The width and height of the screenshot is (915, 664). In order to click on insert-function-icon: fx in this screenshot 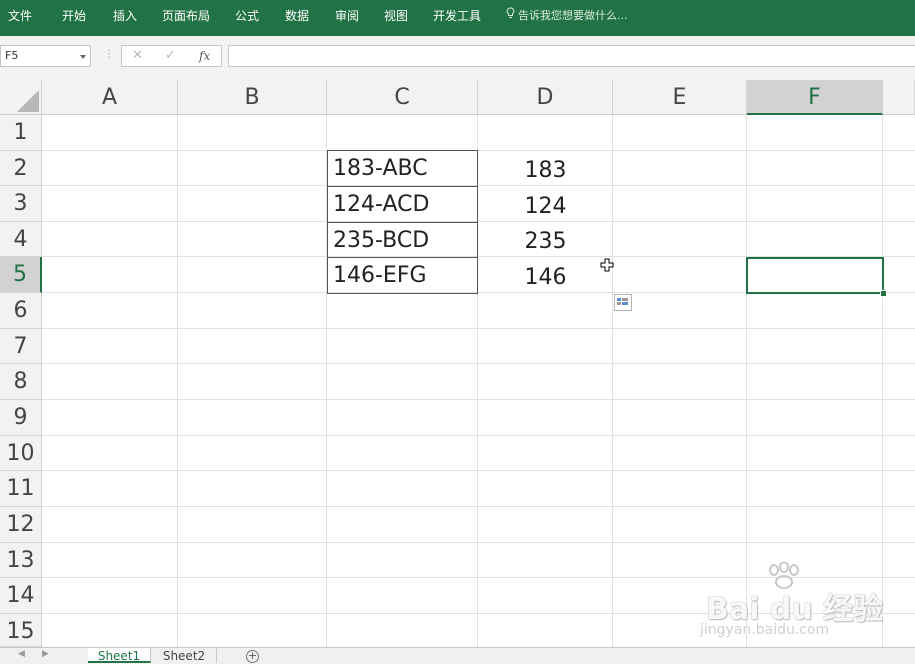, I will do `click(204, 56)`.